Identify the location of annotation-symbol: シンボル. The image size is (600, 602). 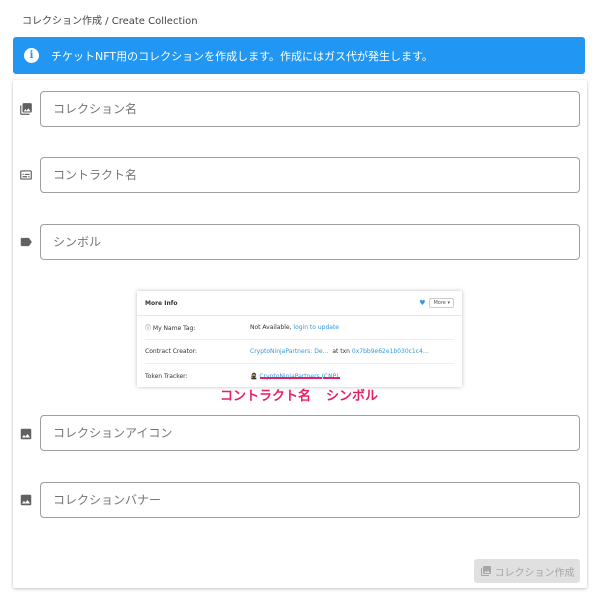
(352, 396).